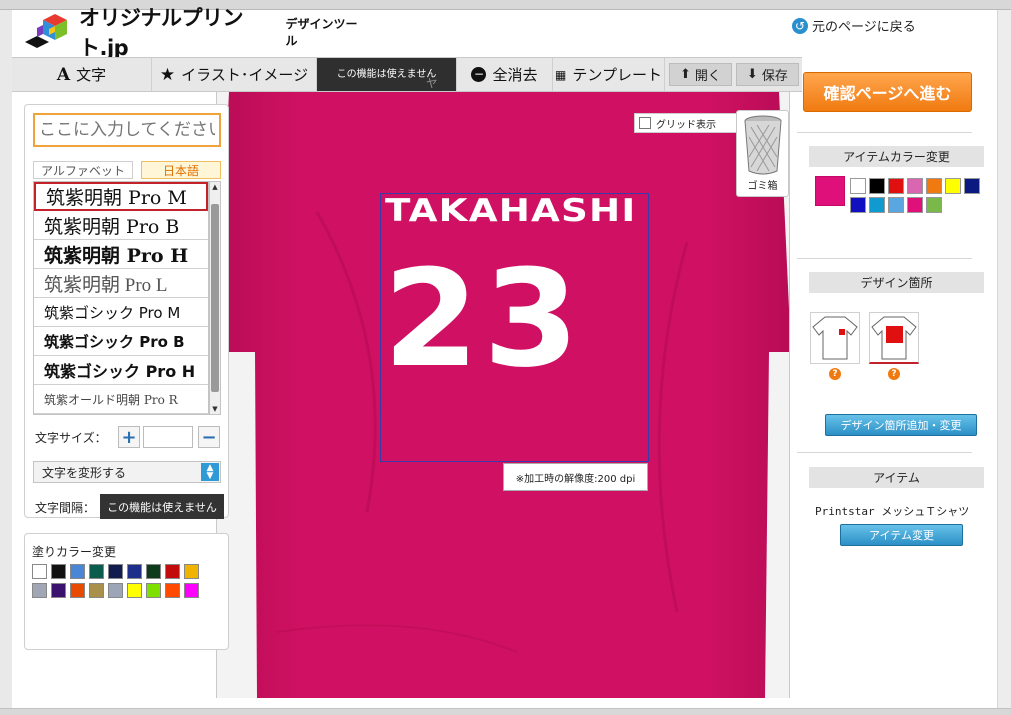  I want to click on text-transform-select: 文字を変形する ▲ ▼, so click(127, 472).